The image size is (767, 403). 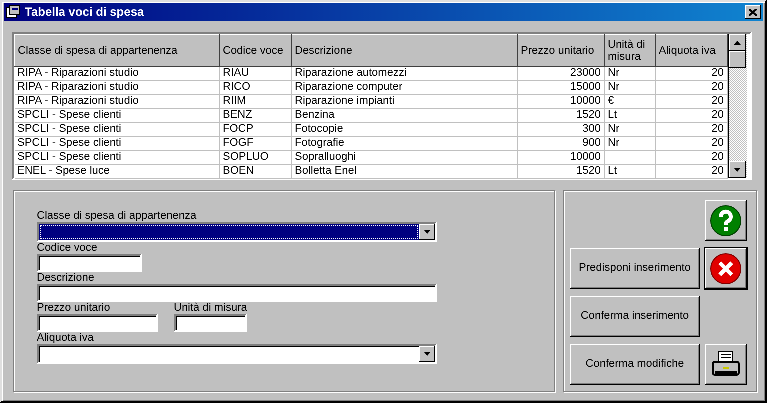 I want to click on table-cell: SOPLUO, so click(x=246, y=157).